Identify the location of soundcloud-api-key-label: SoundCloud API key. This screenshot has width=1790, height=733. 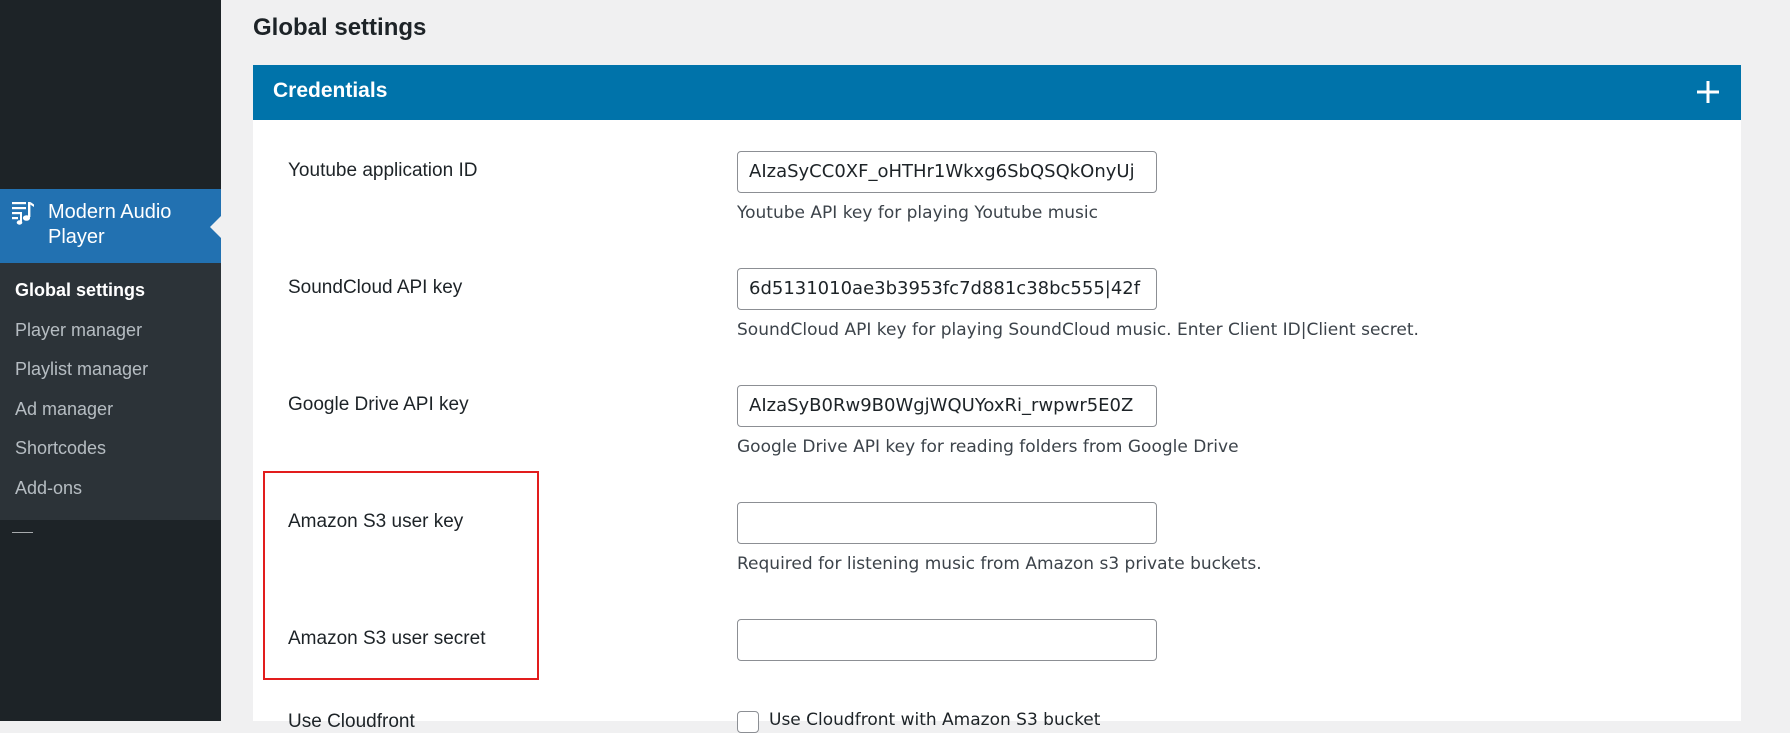
(375, 287).